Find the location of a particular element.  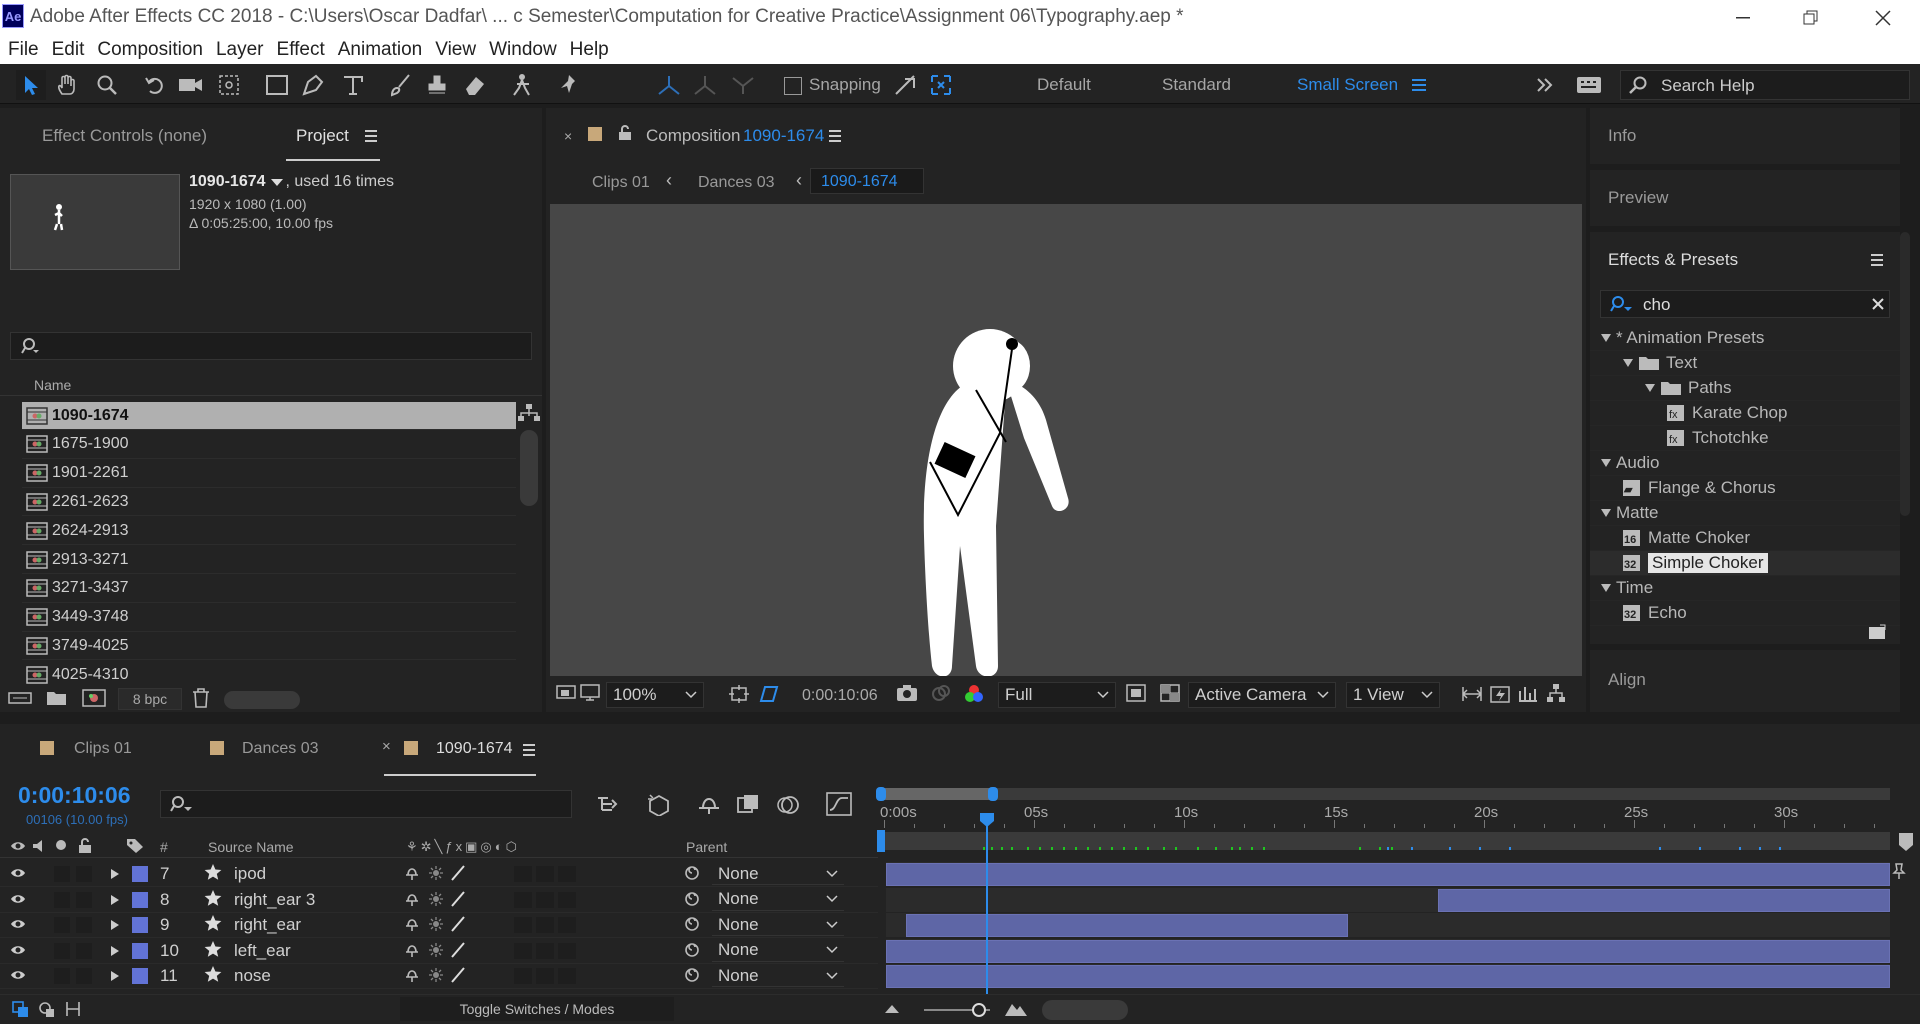

fit-icon is located at coordinates (739, 694).